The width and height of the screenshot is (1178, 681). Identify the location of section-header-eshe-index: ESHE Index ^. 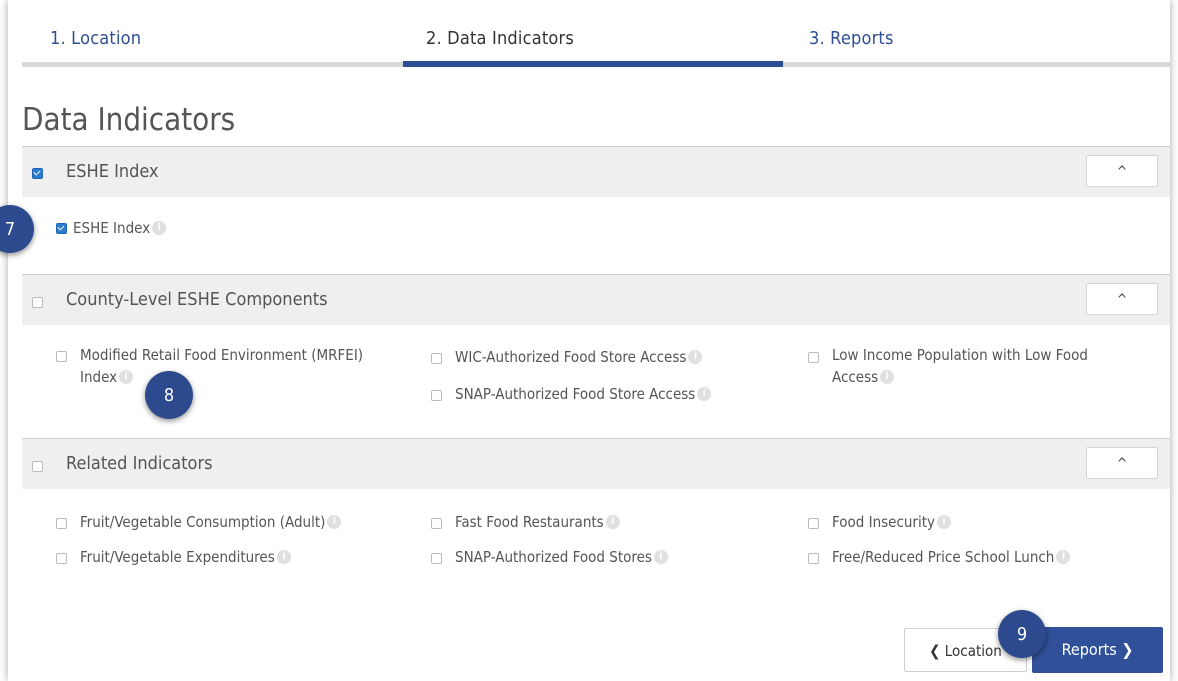
(596, 171).